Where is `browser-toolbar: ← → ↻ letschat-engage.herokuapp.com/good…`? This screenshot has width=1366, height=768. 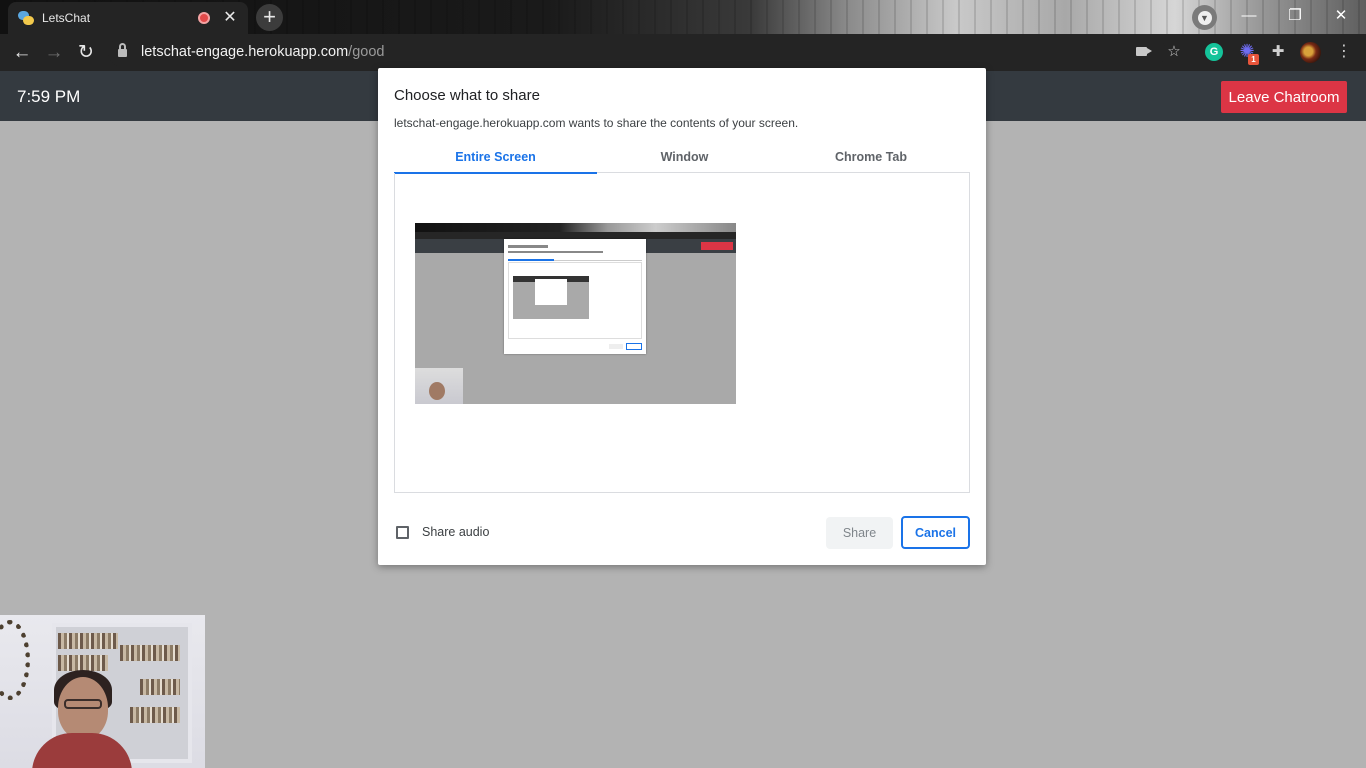 browser-toolbar: ← → ↻ letschat-engage.herokuapp.com/good… is located at coordinates (683, 52).